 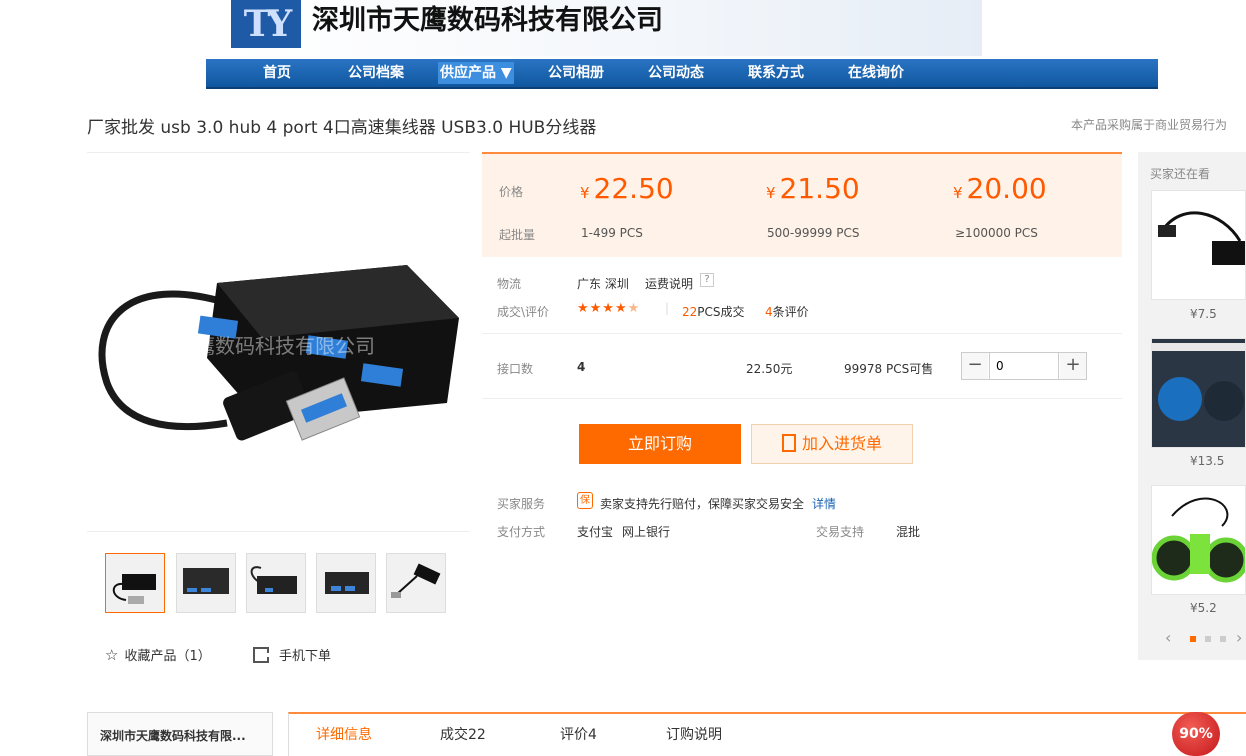 I want to click on title-note: 本产品采购属于商业贸易行为, so click(x=1149, y=125).